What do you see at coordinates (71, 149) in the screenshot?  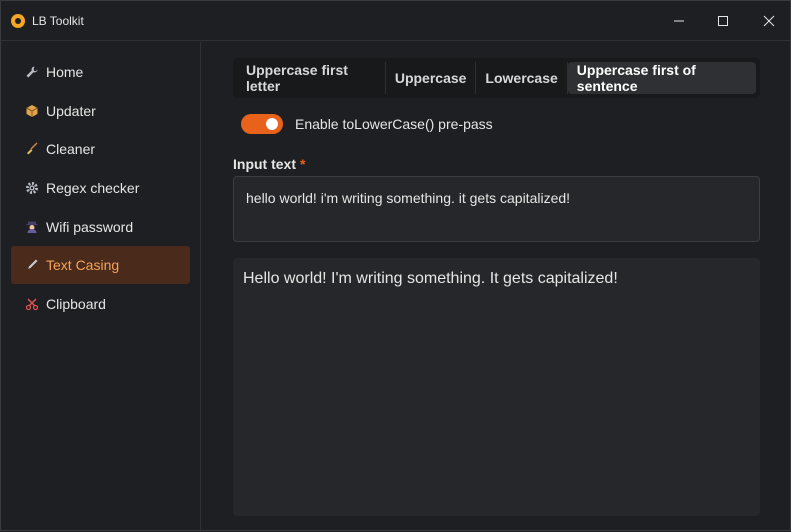 I see `sidebar-item-label: Cleaner` at bounding box center [71, 149].